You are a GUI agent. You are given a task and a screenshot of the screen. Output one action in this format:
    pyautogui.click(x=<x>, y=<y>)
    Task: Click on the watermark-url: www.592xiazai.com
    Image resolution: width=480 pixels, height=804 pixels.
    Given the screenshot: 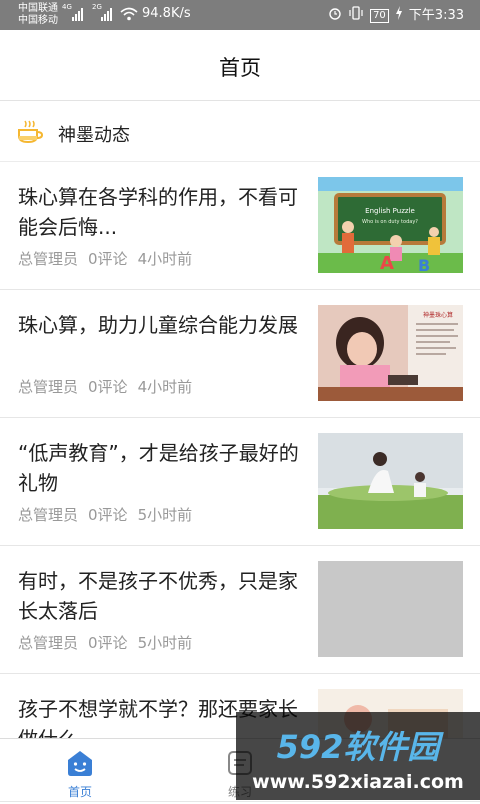 What is the action you would take?
    pyautogui.click(x=358, y=782)
    